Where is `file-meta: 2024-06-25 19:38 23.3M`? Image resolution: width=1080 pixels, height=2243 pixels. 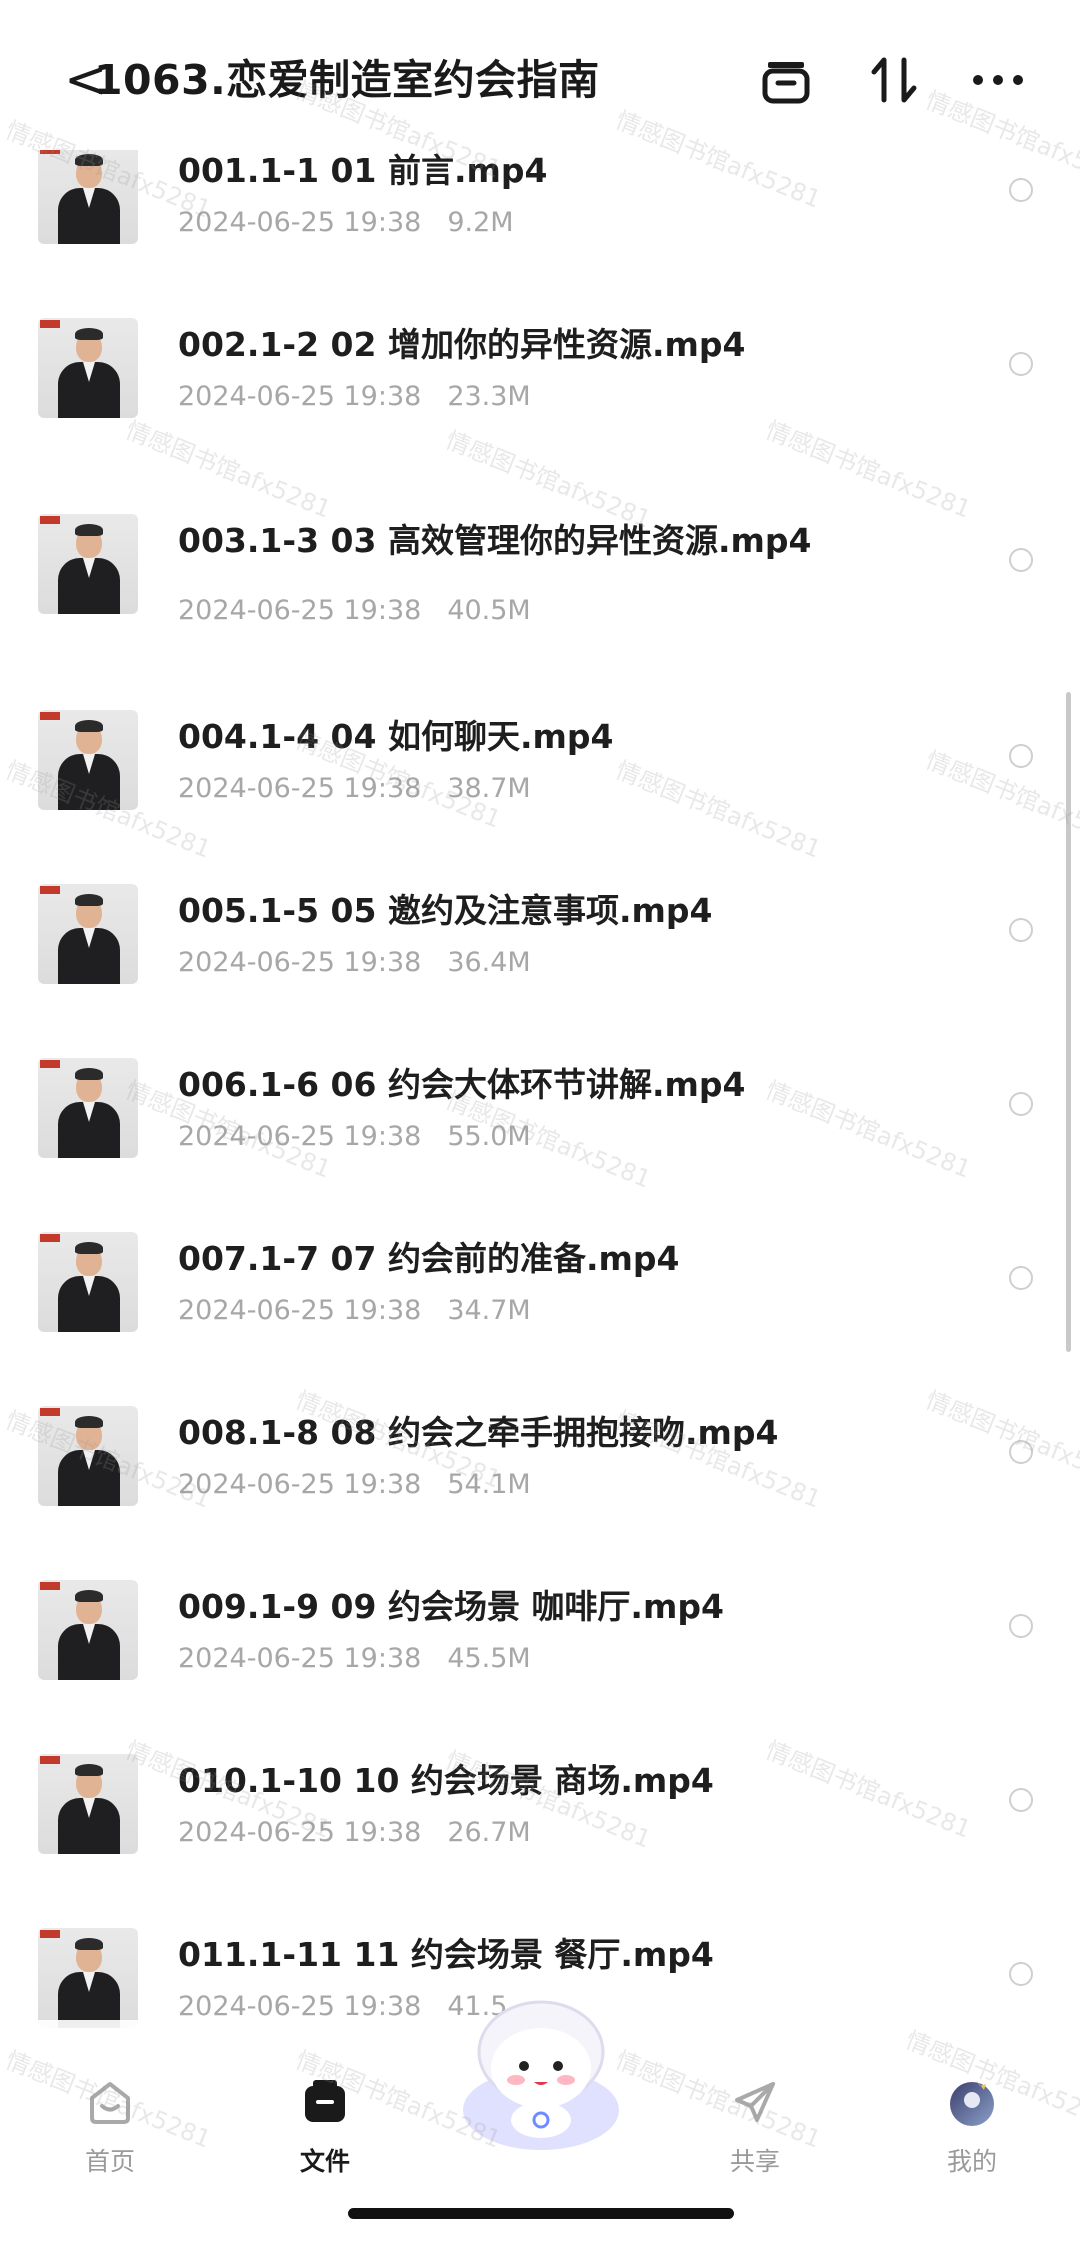
file-meta: 2024-06-25 19:38 23.3M is located at coordinates (354, 397).